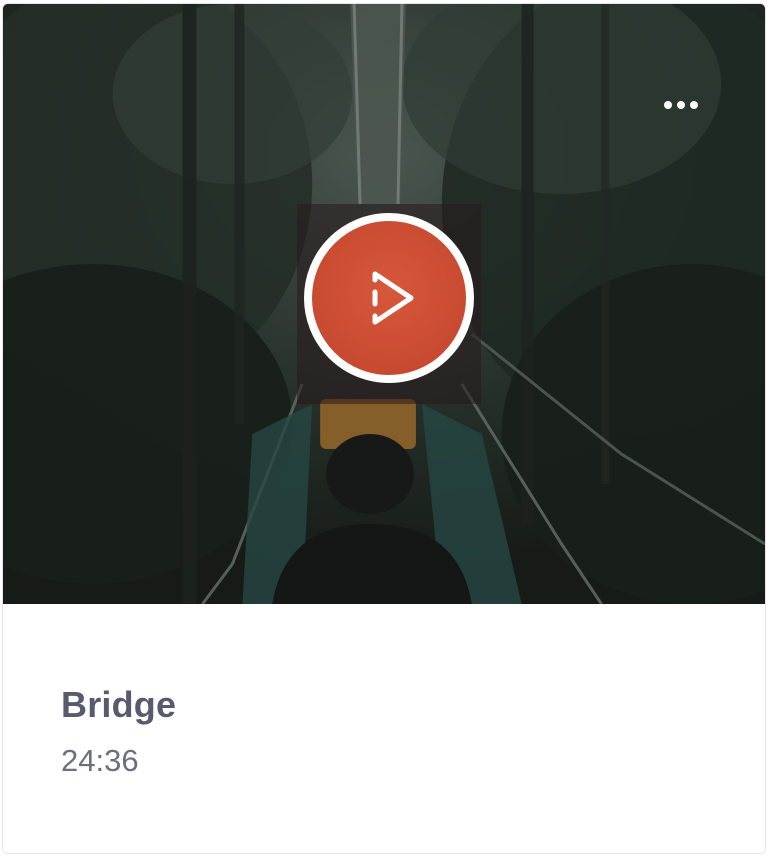 Image resolution: width=769 pixels, height=858 pixels. I want to click on play-button, so click(389, 298).